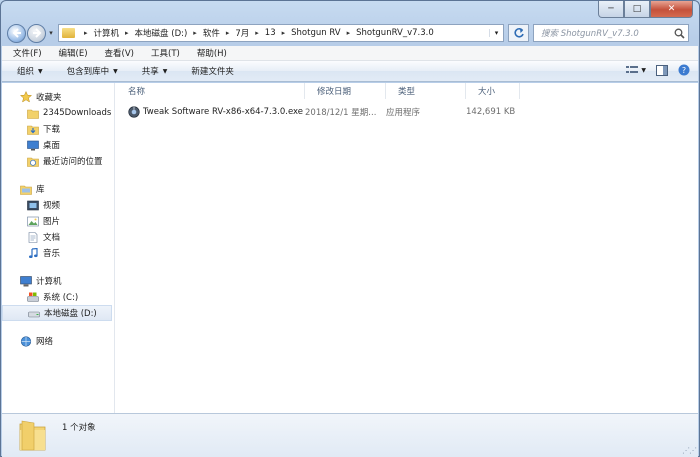  What do you see at coordinates (107, 33) in the screenshot?
I see `breadcrumb-computer: 计算机` at bounding box center [107, 33].